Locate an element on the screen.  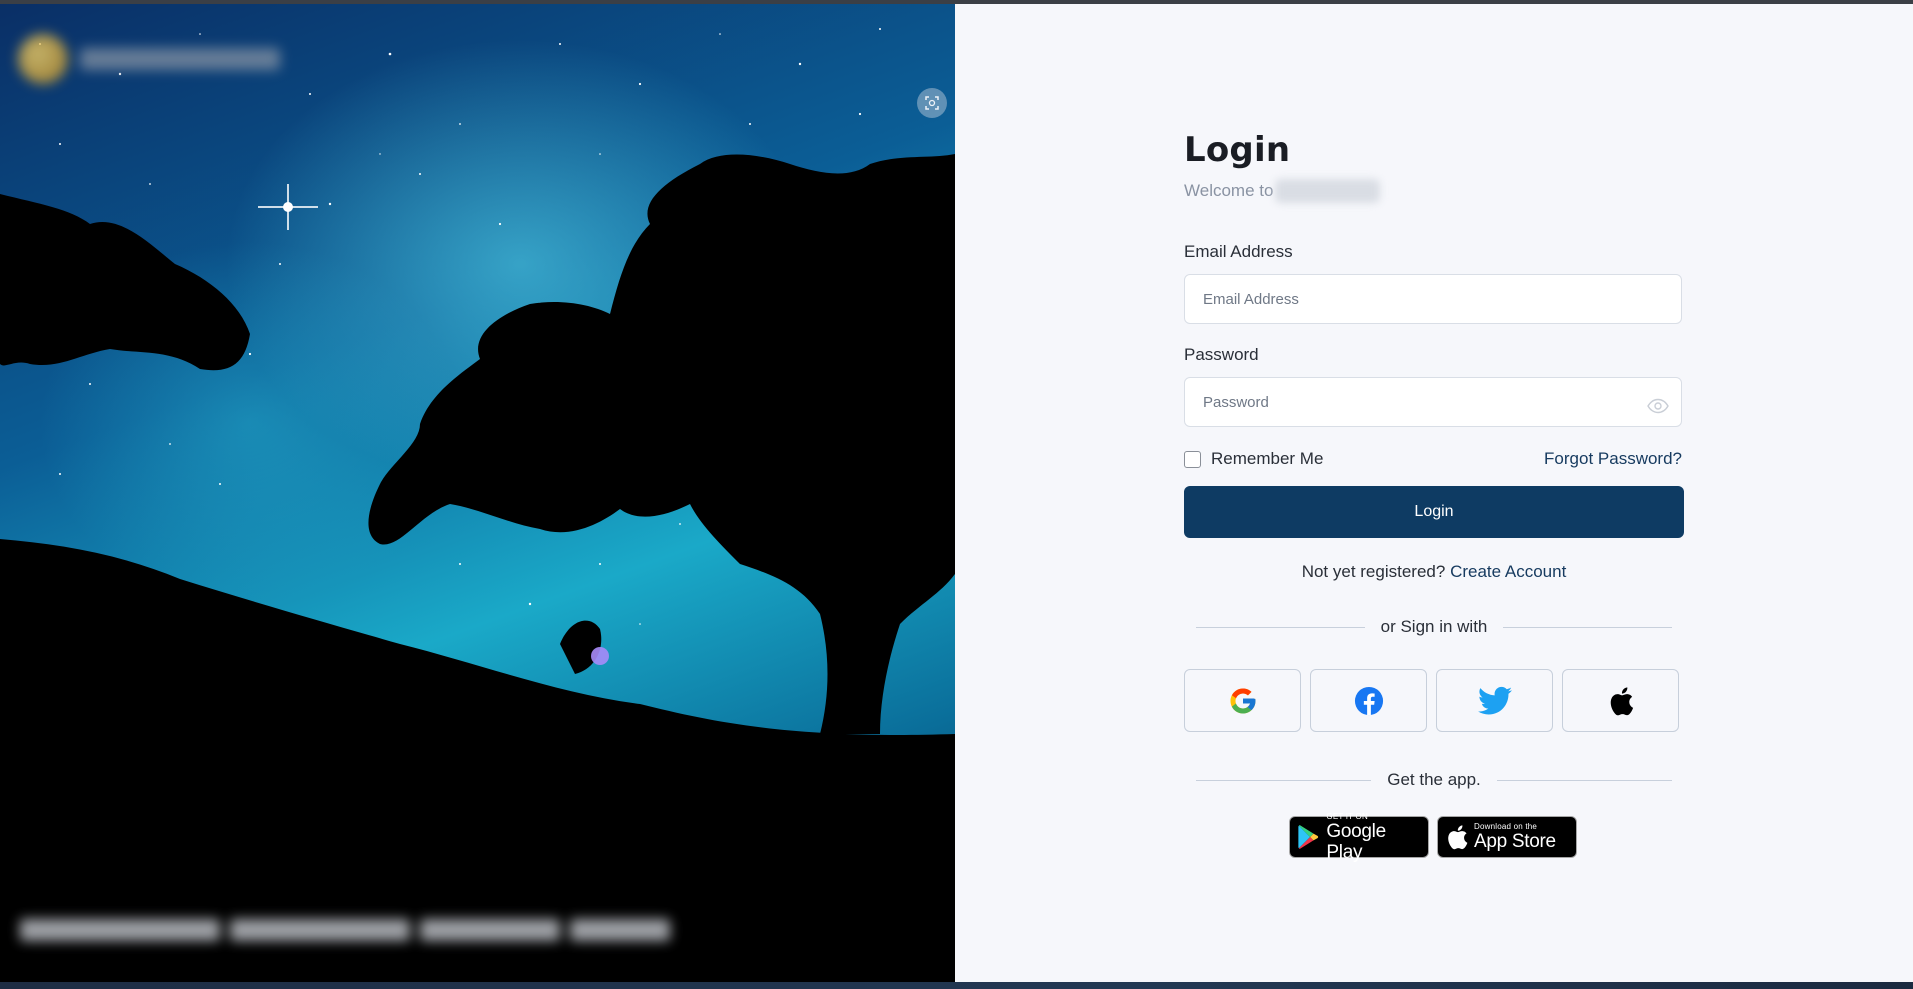
app-divider: Get the app. is located at coordinates (1434, 780).